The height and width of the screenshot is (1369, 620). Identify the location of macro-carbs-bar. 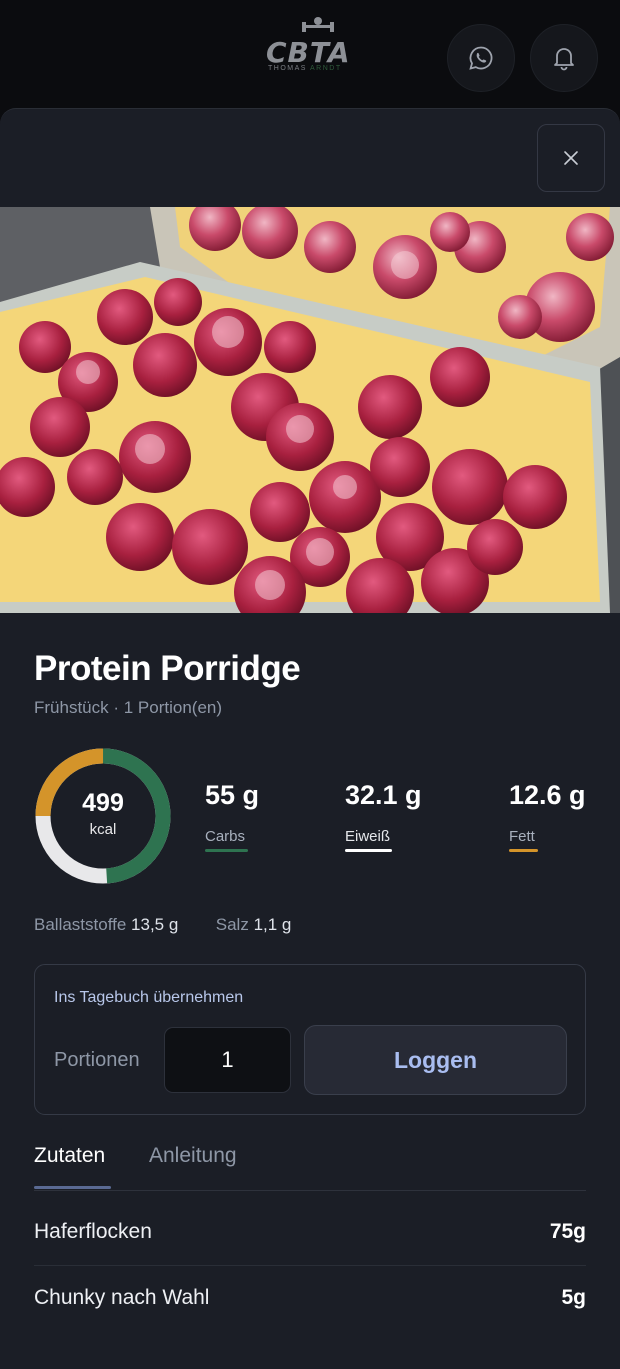
(226, 850).